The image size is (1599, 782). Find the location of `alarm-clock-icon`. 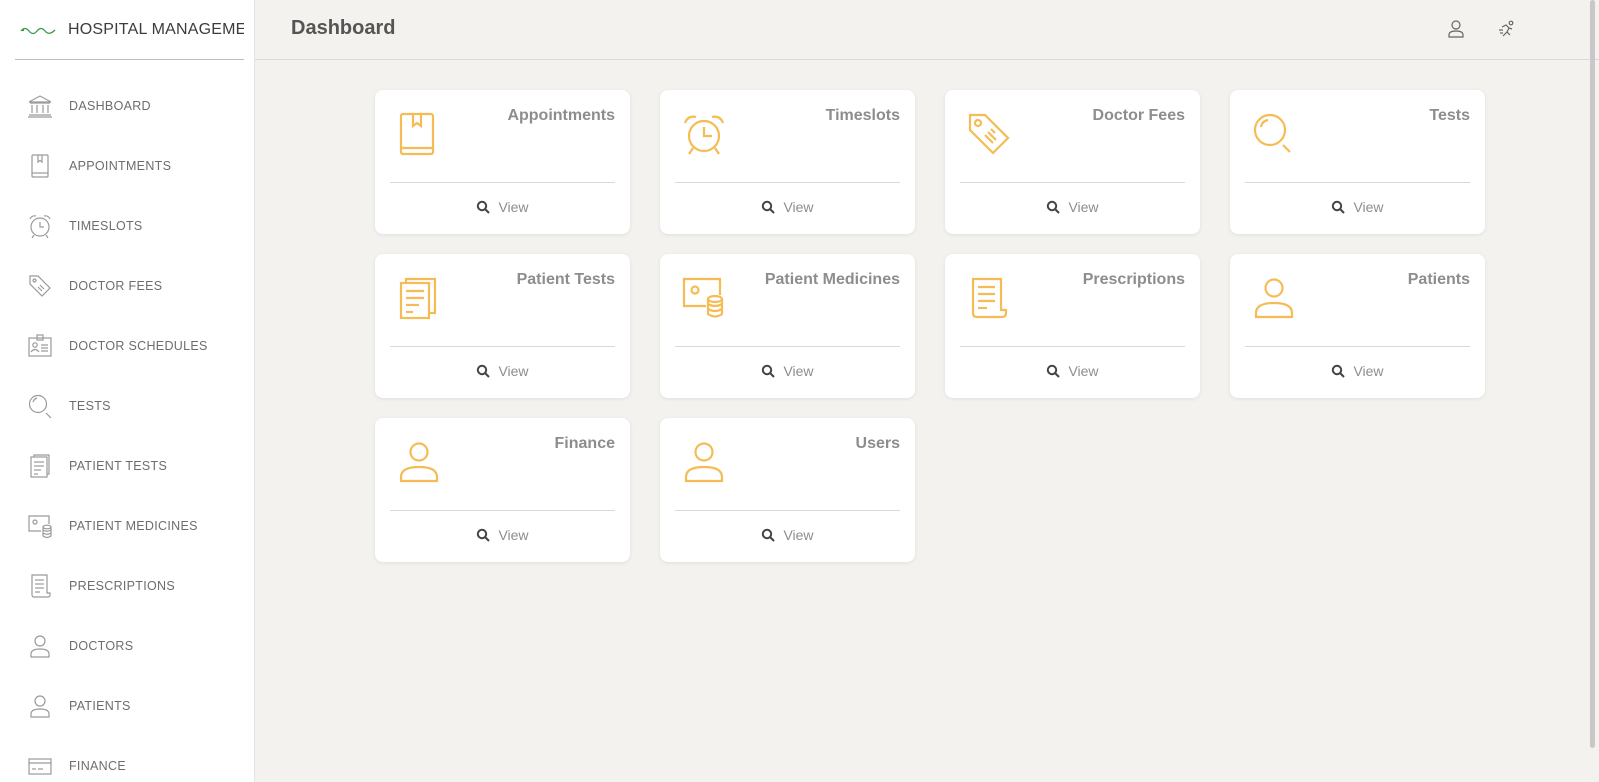

alarm-clock-icon is located at coordinates (704, 134).